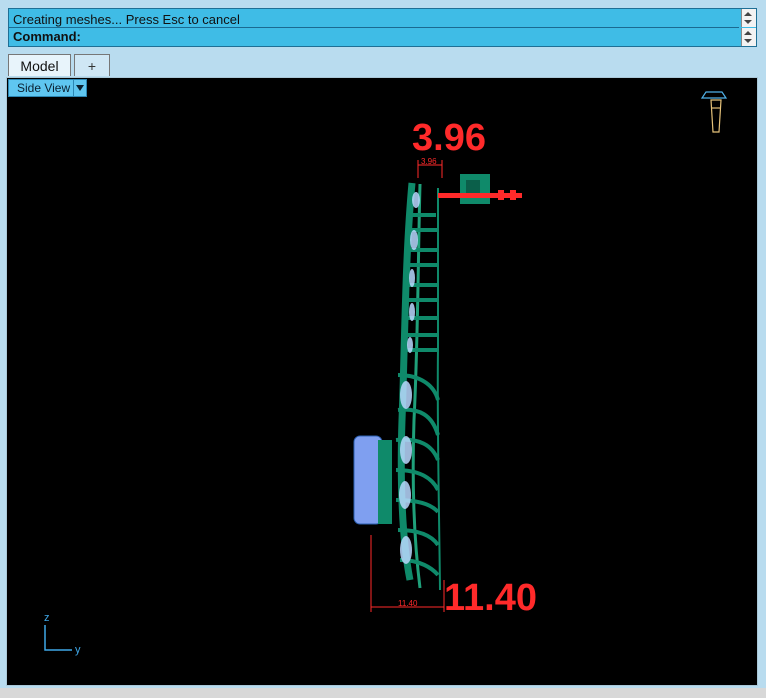  I want to click on viewport-title-button: Side View, so click(47, 88).